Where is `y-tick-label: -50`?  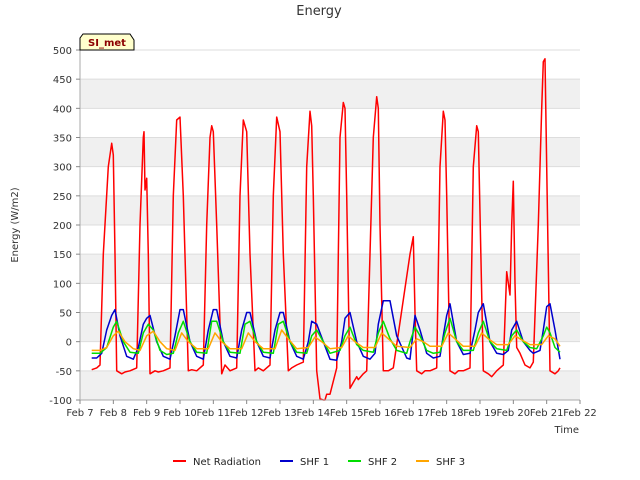
y-tick-label: -50 is located at coordinates (64, 372).